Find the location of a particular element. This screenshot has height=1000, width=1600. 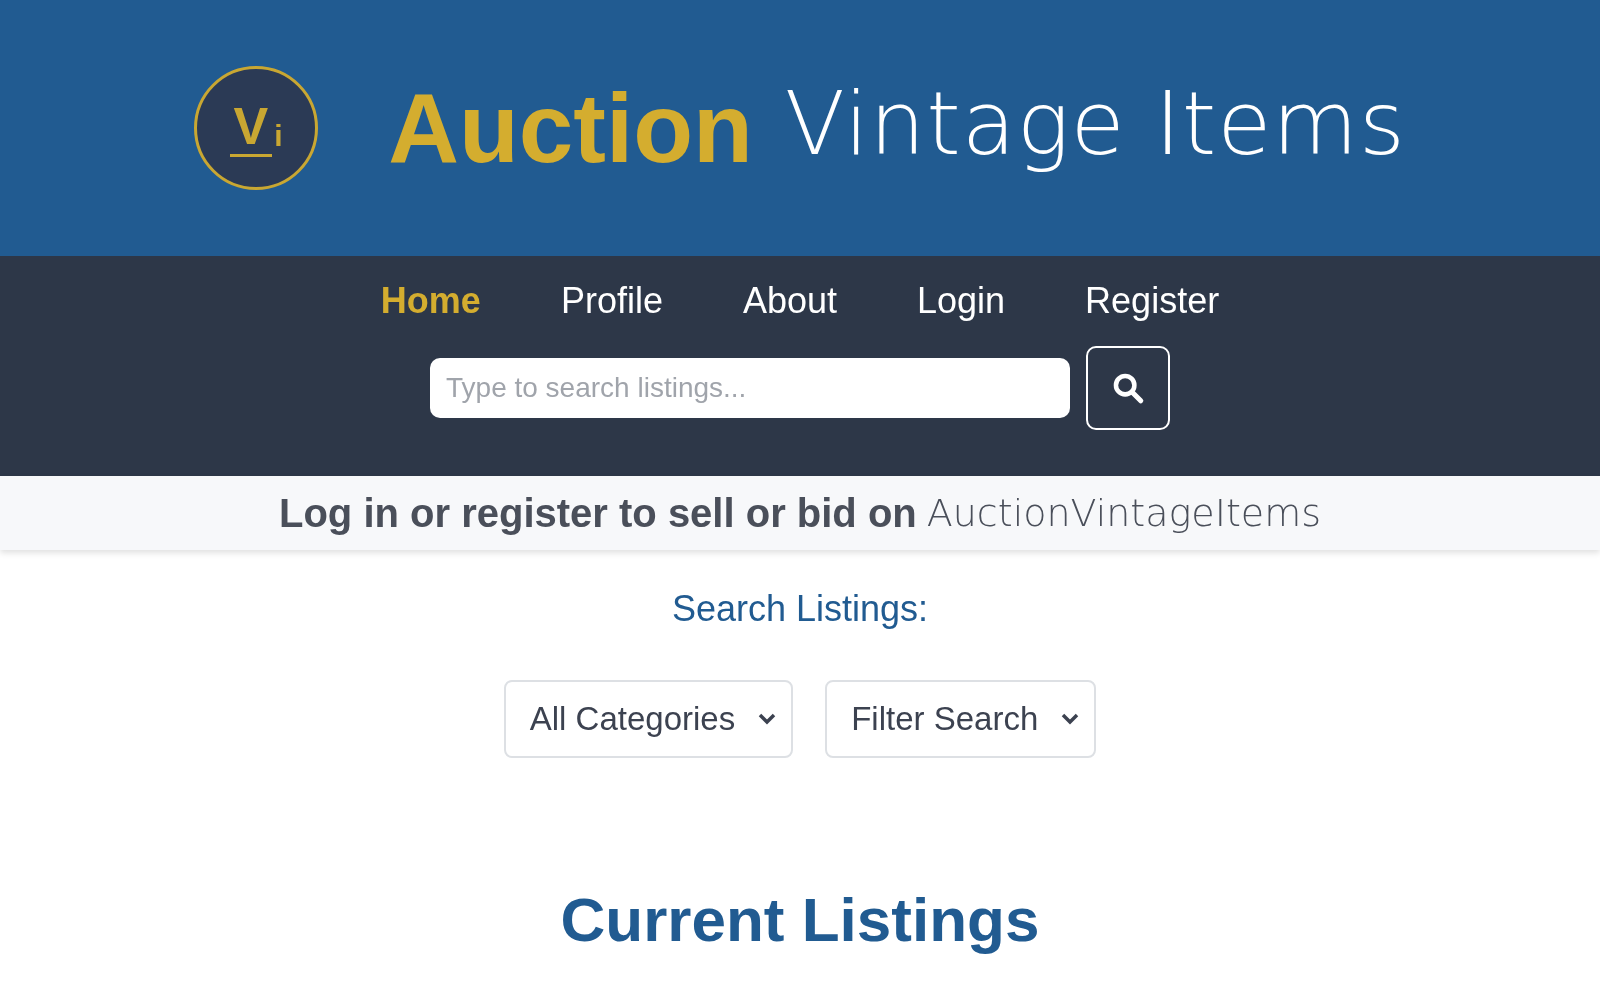

site-title: Vintage Items is located at coordinates (1095, 124).